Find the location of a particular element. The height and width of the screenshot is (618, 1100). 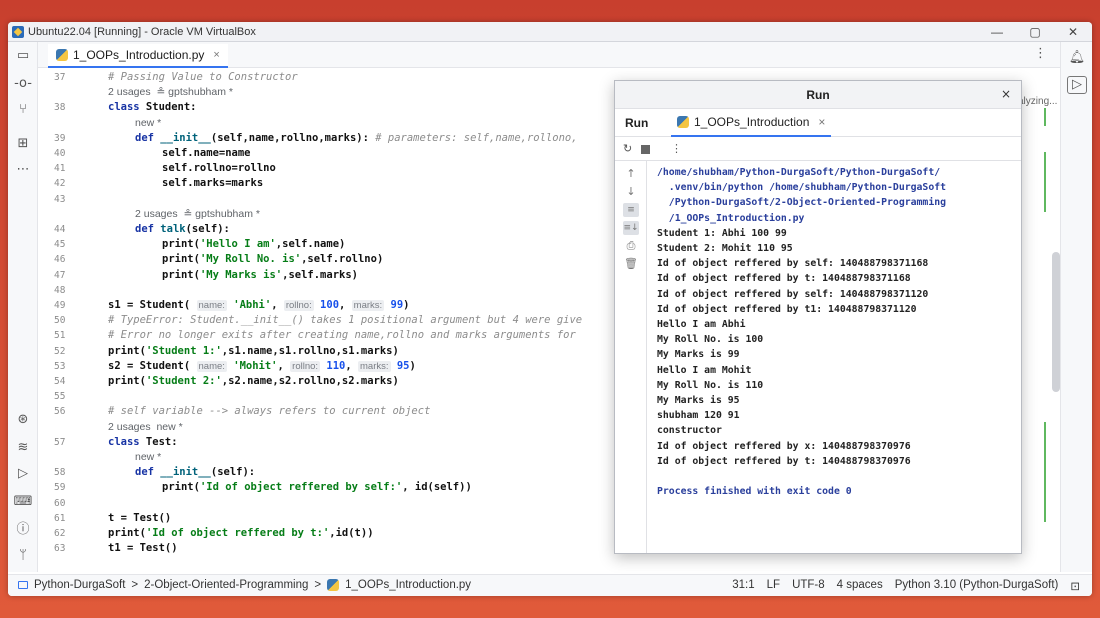

console-line: shubham 120 91 is located at coordinates (698, 416).